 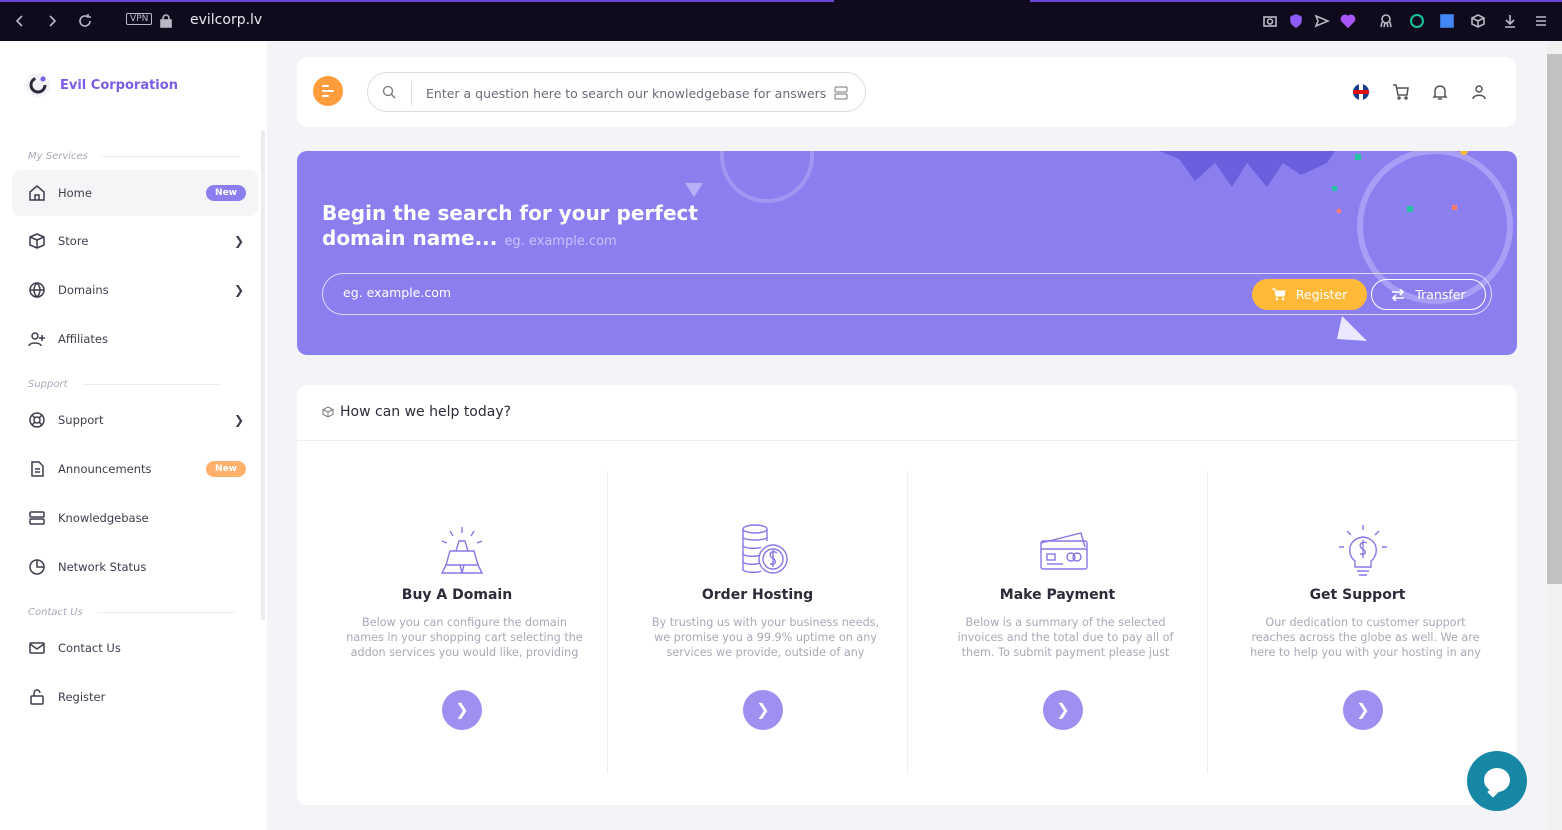 I want to click on register-label: Register, so click(x=1321, y=294).